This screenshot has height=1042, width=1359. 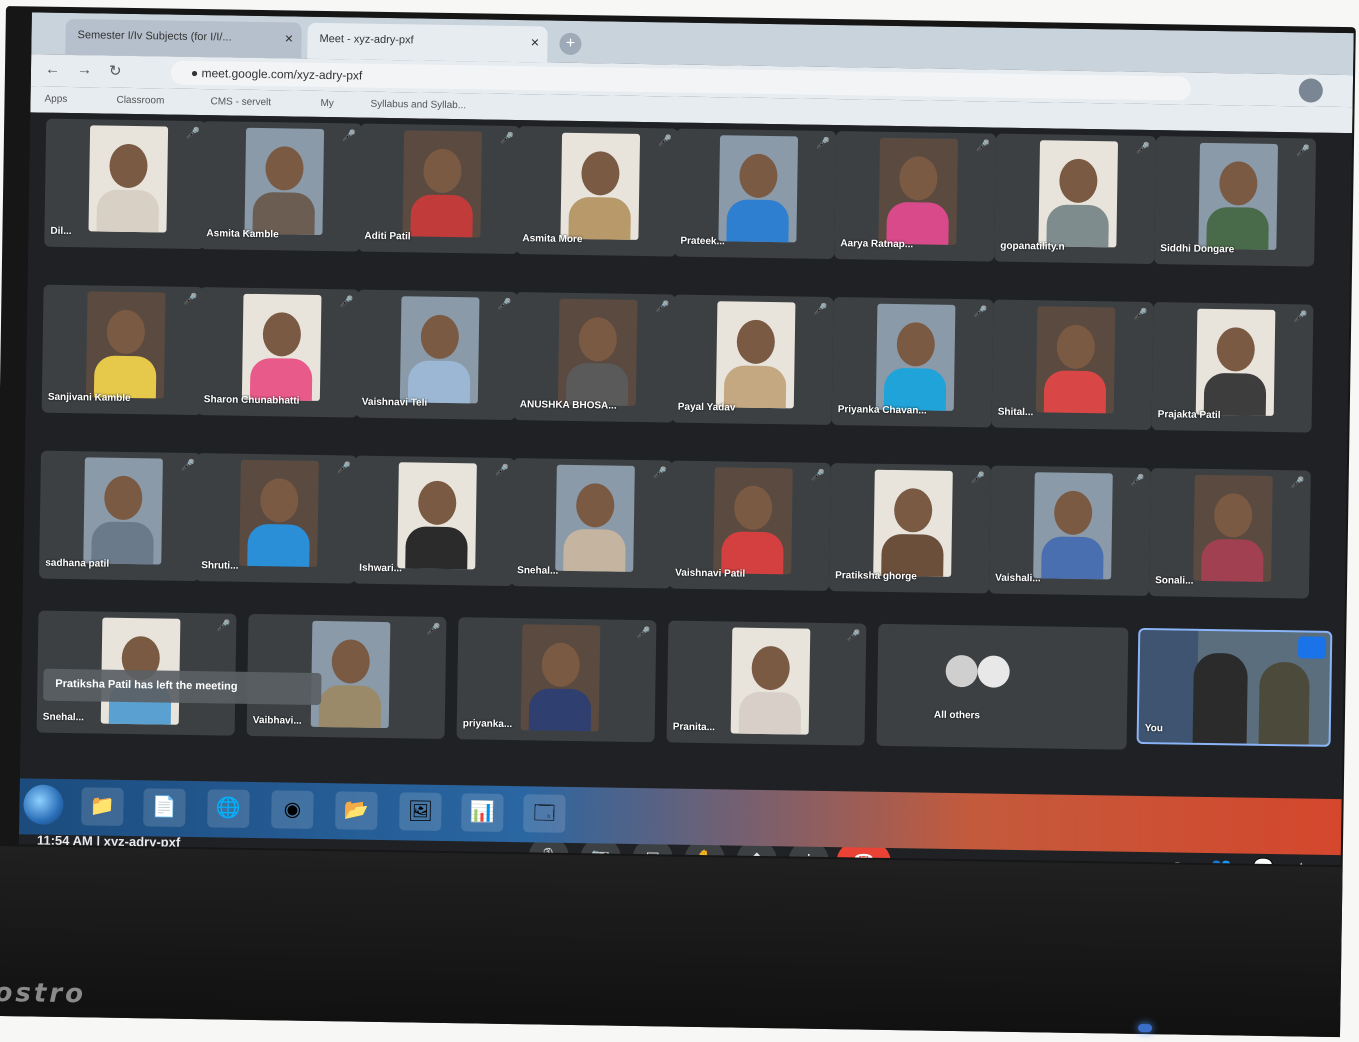 I want to click on participant-tile: 🎤 Prajakta Patil, so click(x=1232, y=367).